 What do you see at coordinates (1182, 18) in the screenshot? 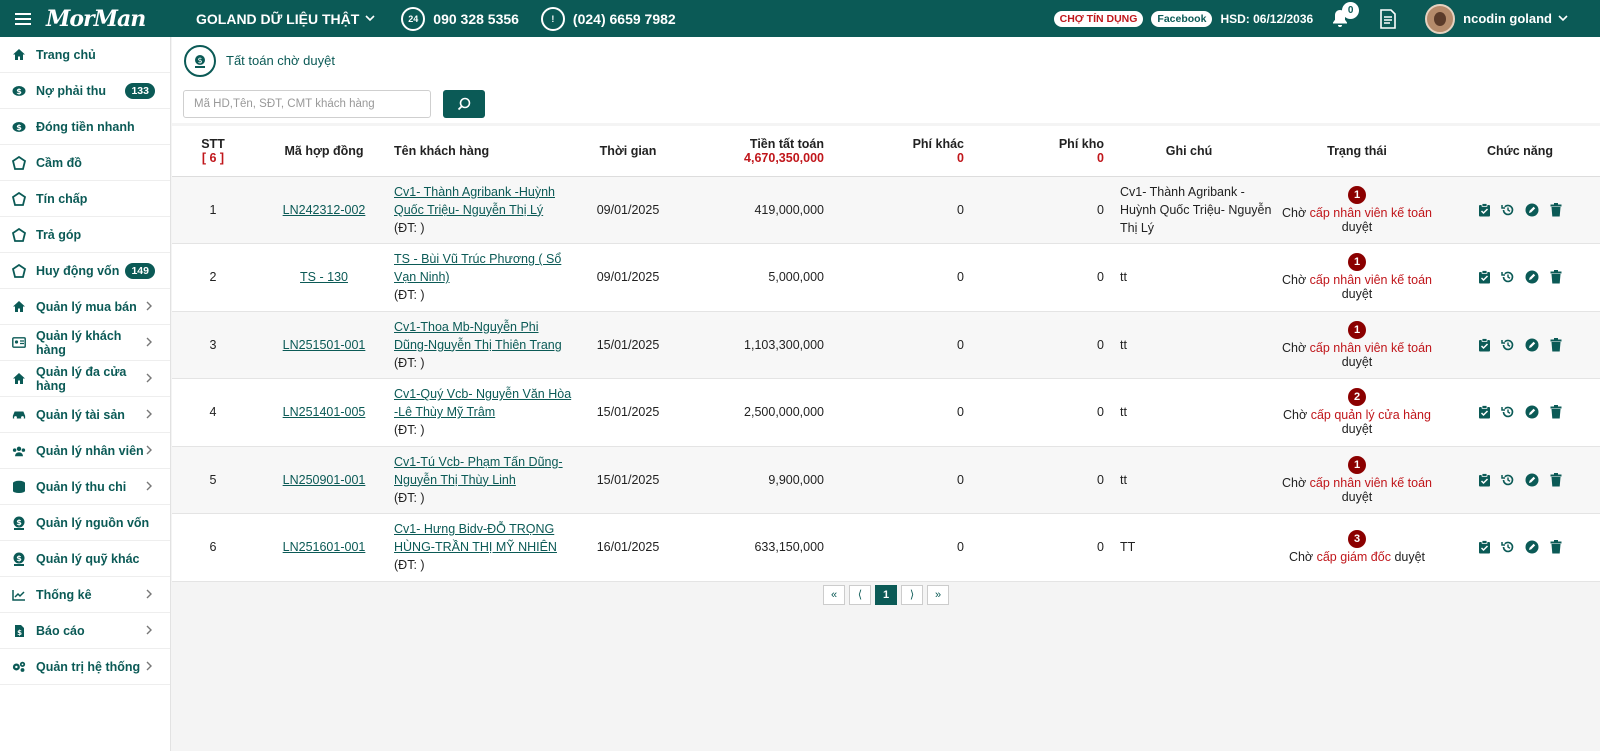
I see `facebook-badge: Facebook` at bounding box center [1182, 18].